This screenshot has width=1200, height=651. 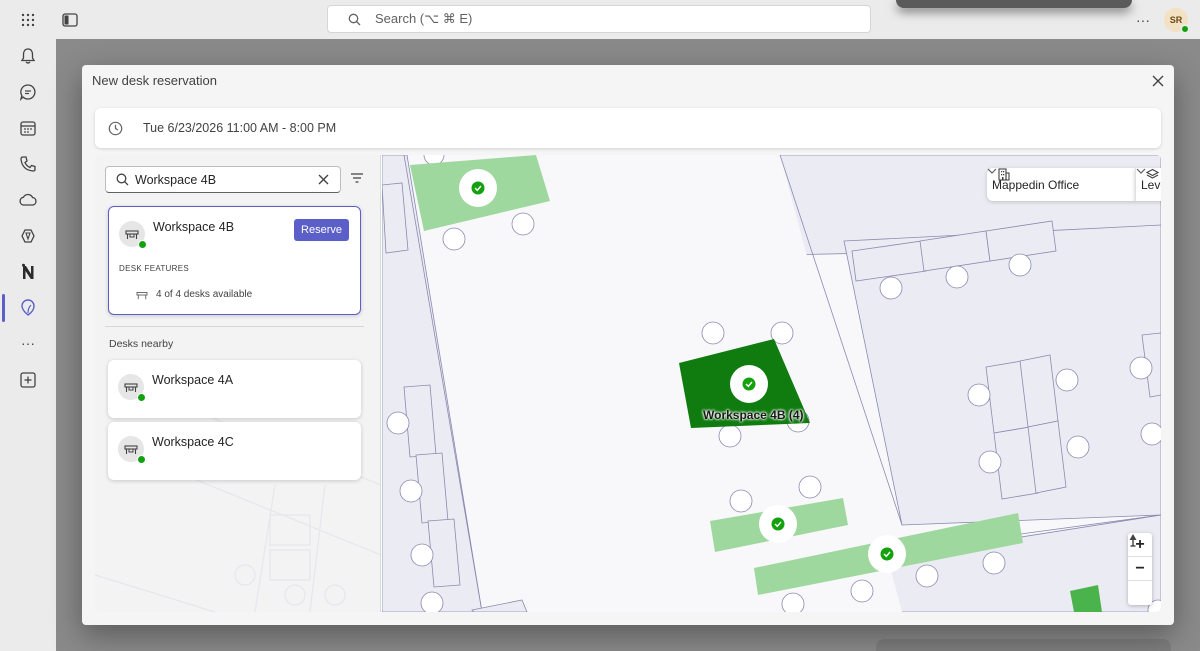 What do you see at coordinates (28, 380) in the screenshot?
I see `add-apps-icon` at bounding box center [28, 380].